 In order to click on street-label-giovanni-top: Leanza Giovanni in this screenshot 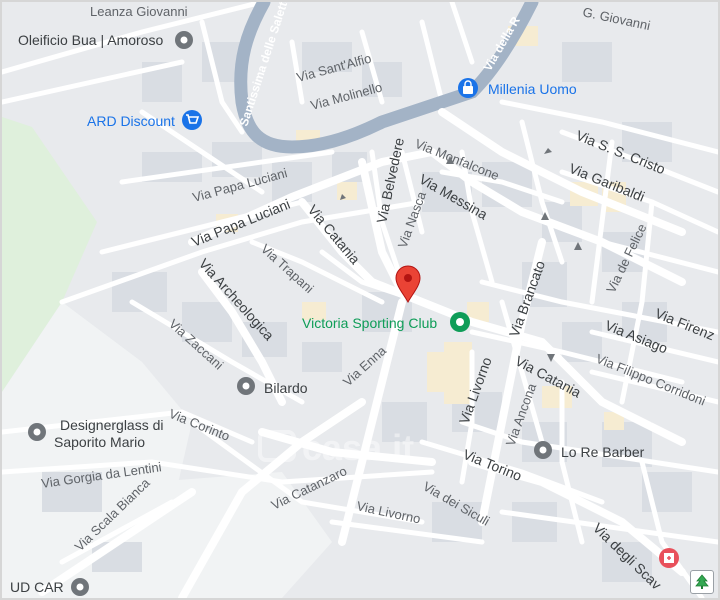, I will do `click(139, 11)`.